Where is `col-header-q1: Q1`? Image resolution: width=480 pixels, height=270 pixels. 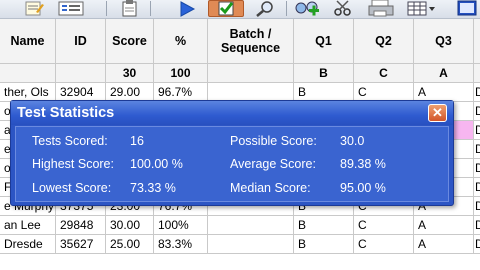
col-header-q1: Q1 is located at coordinates (324, 41).